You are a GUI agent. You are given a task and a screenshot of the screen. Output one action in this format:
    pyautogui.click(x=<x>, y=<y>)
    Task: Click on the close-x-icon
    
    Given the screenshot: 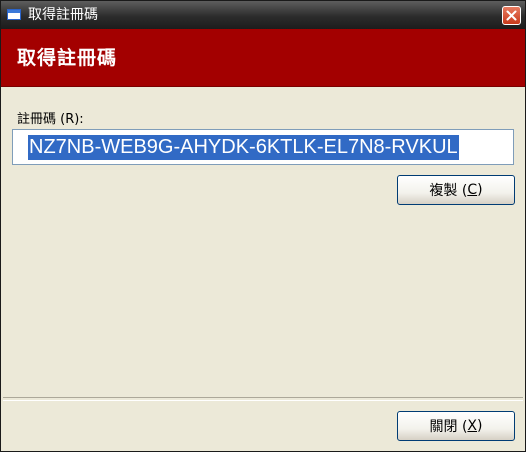 What is the action you would take?
    pyautogui.click(x=511, y=15)
    